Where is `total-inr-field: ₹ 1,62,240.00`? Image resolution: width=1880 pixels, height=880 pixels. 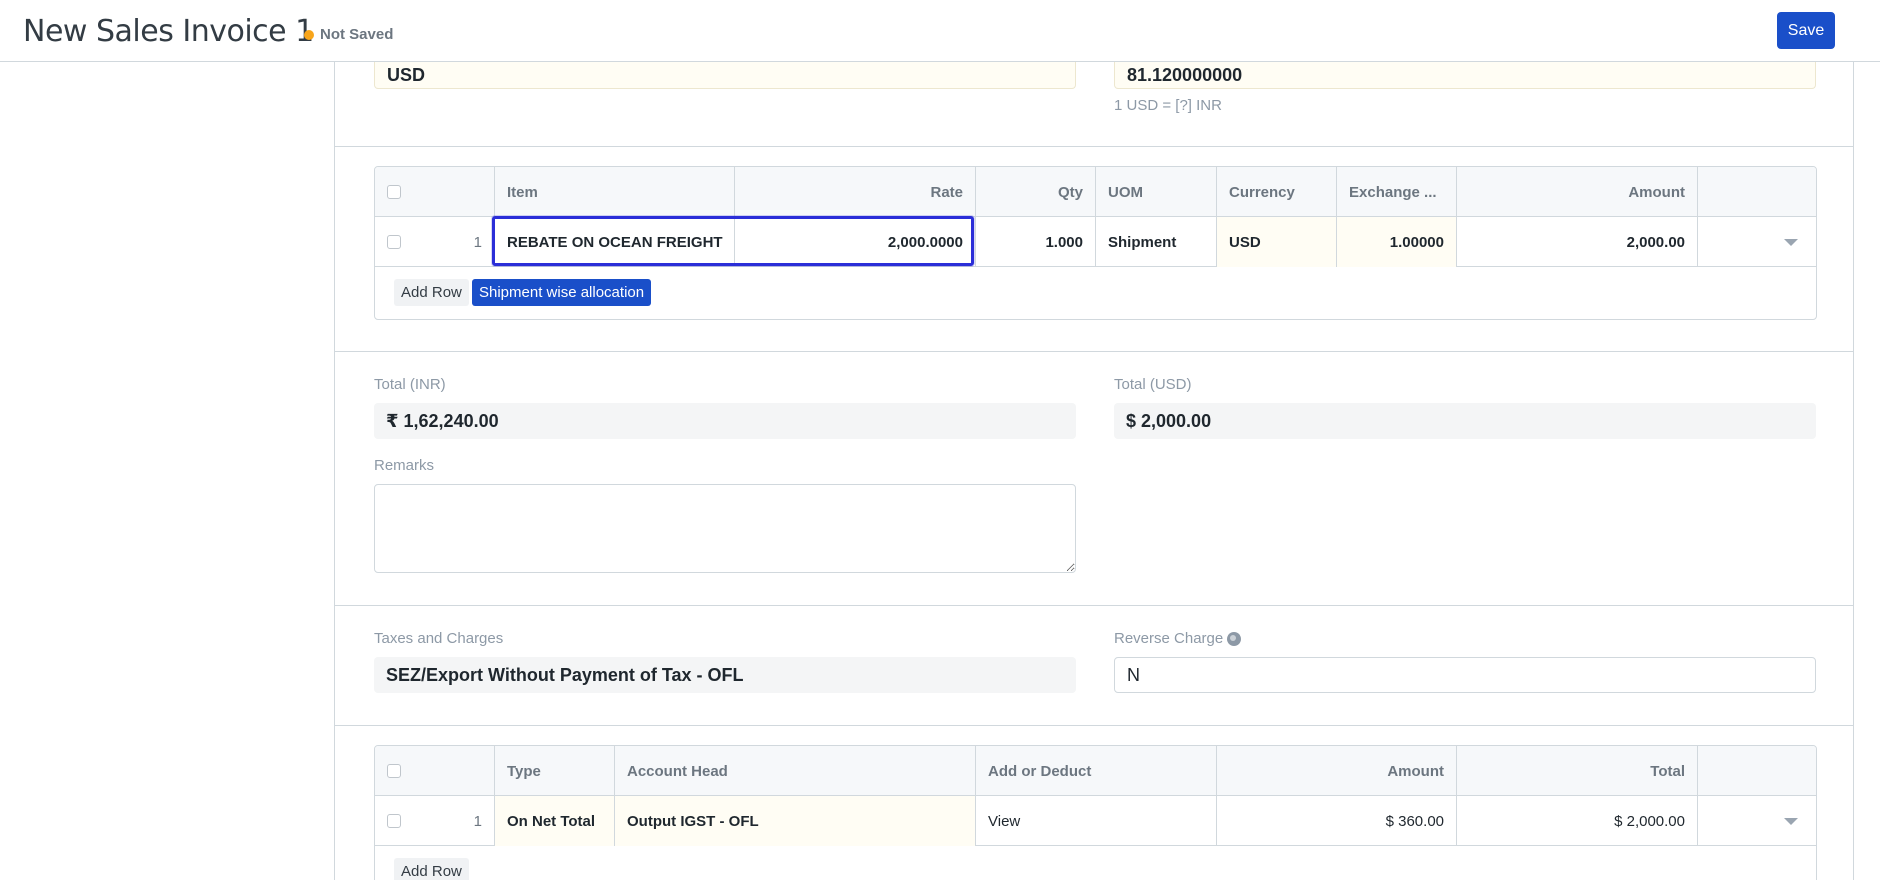
total-inr-field: ₹ 1,62,240.00 is located at coordinates (725, 421).